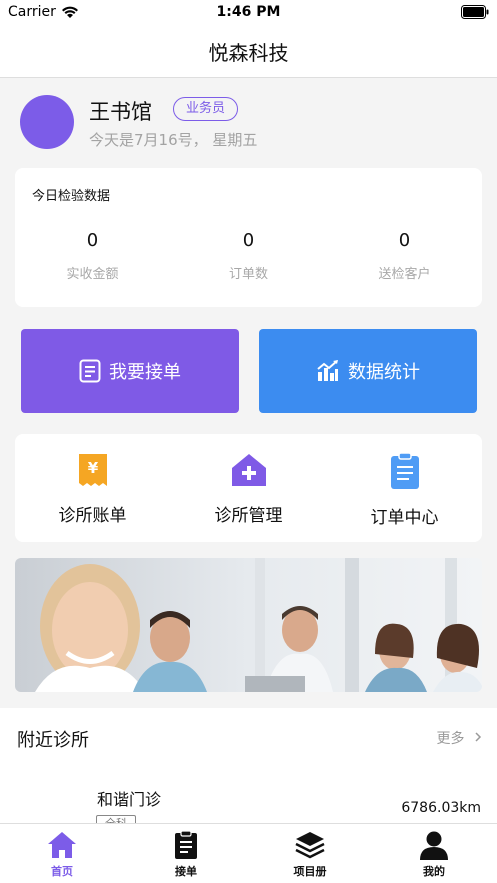 The image size is (497, 883). What do you see at coordinates (248, 516) in the screenshot?
I see `menu-label: 诊所管理` at bounding box center [248, 516].